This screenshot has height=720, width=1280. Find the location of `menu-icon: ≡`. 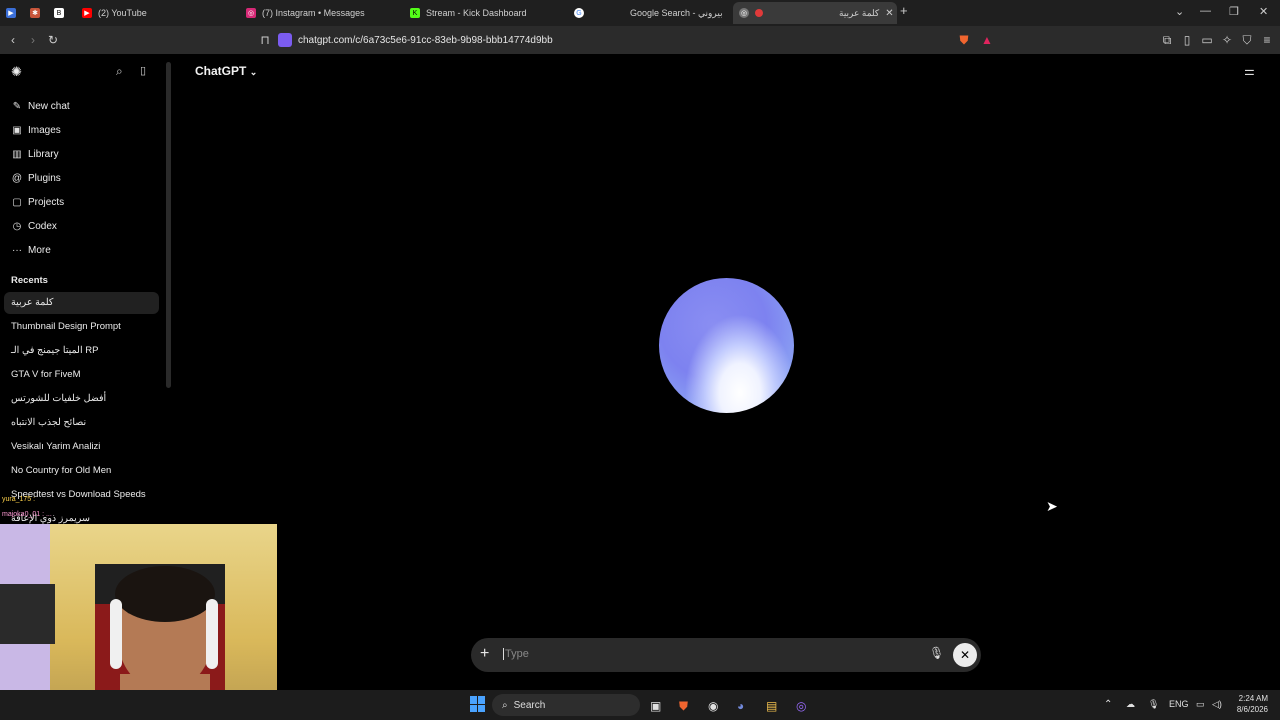

menu-icon: ≡ is located at coordinates (1267, 40).